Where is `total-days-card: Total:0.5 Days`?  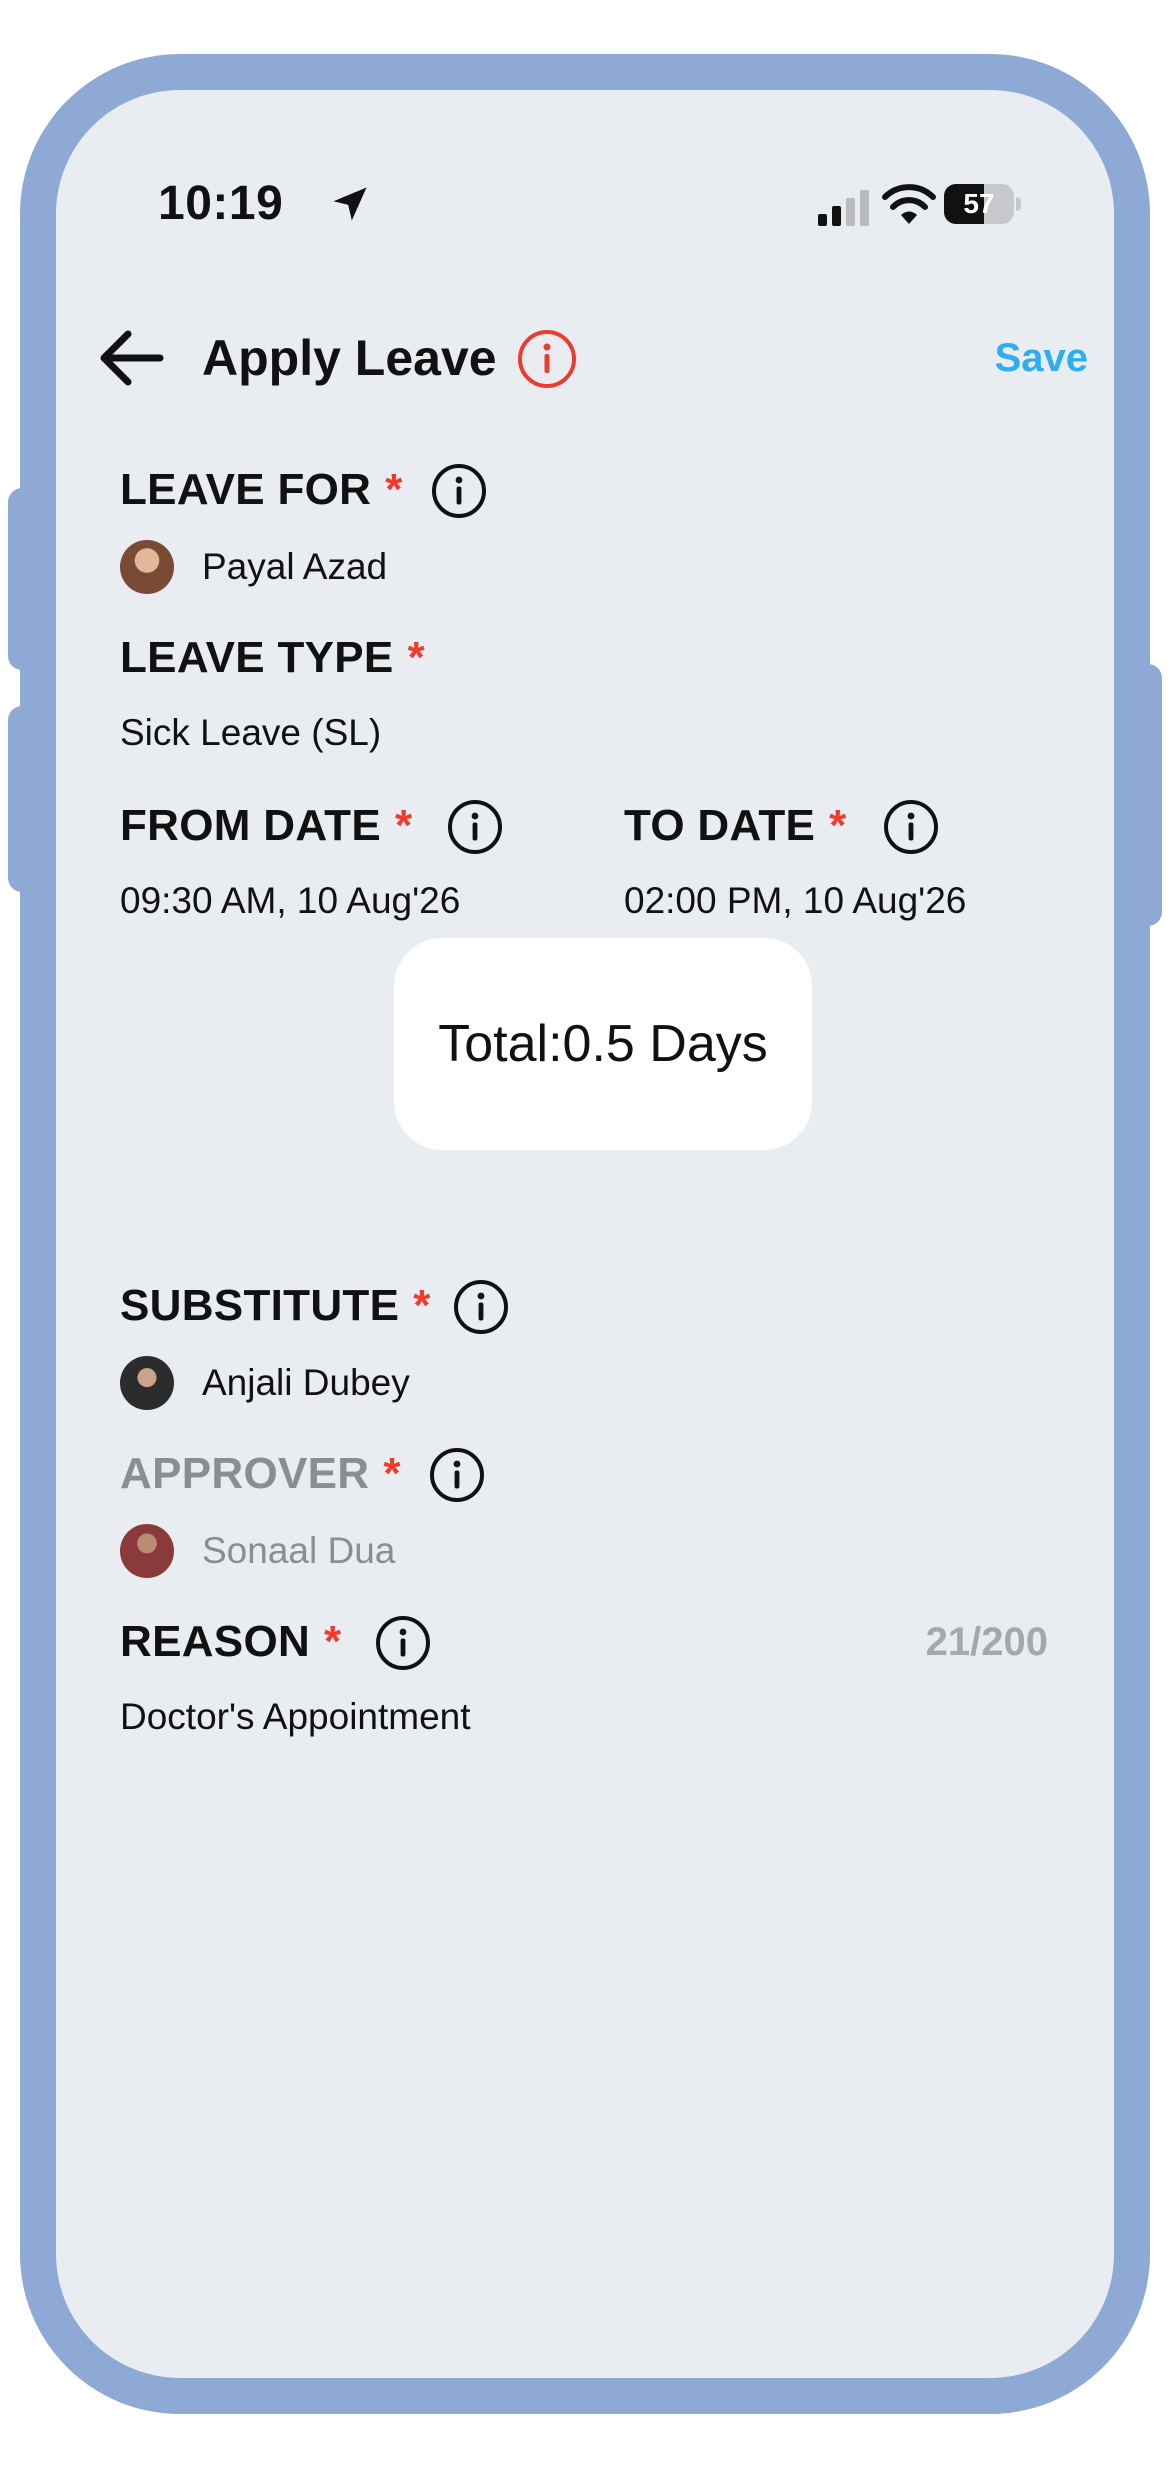
total-days-card: Total:0.5 Days is located at coordinates (603, 1044).